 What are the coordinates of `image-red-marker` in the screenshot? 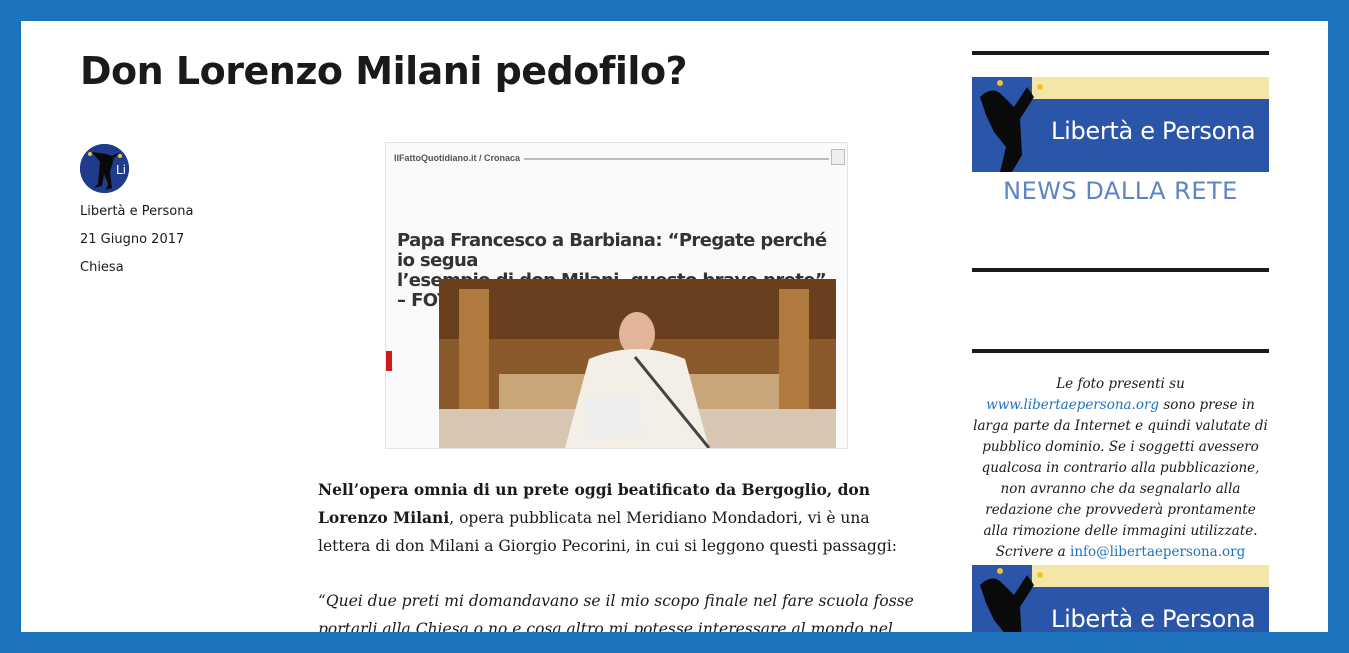 It's located at (389, 361).